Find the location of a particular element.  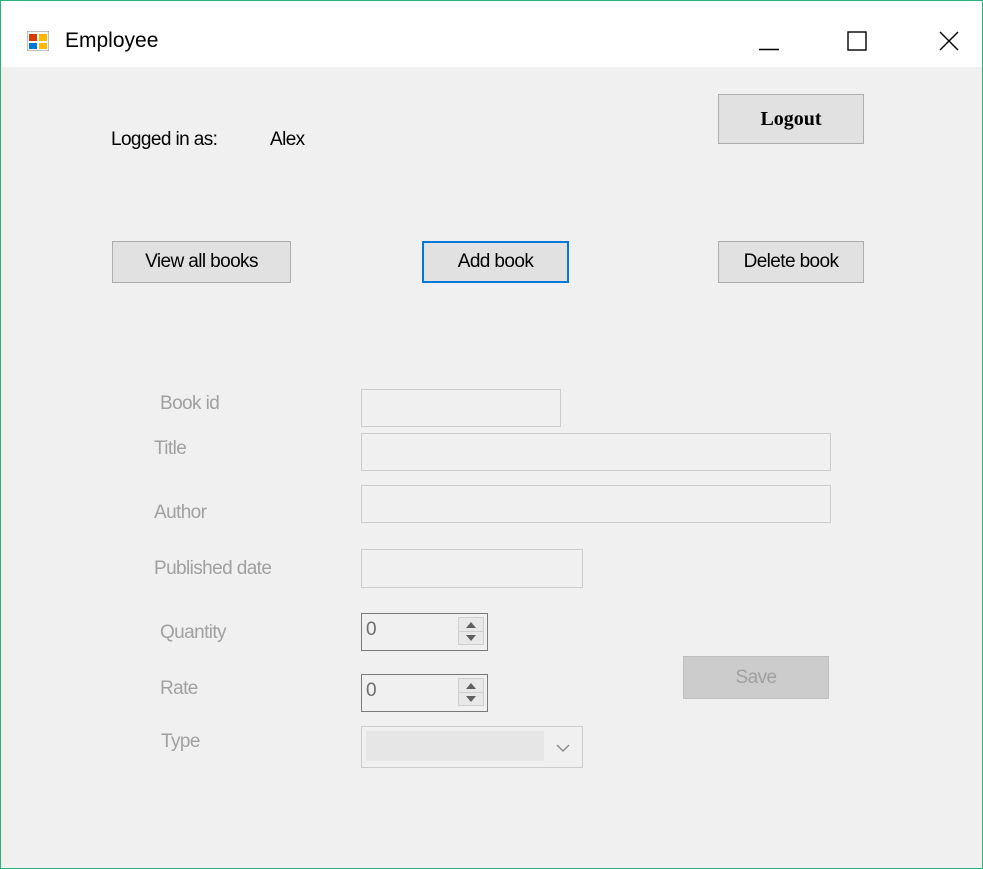

chevron-down-icon is located at coordinates (563, 748).